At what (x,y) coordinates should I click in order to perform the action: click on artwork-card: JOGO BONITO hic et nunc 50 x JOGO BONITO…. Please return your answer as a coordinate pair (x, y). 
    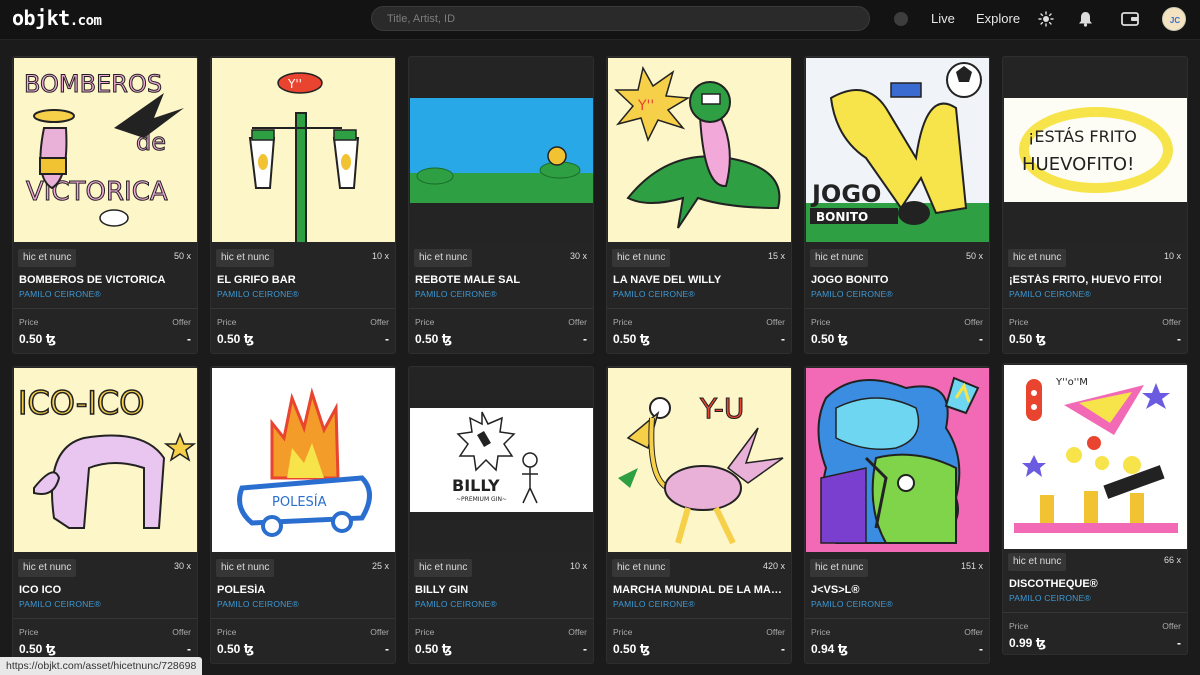
    Looking at the image, I should click on (897, 205).